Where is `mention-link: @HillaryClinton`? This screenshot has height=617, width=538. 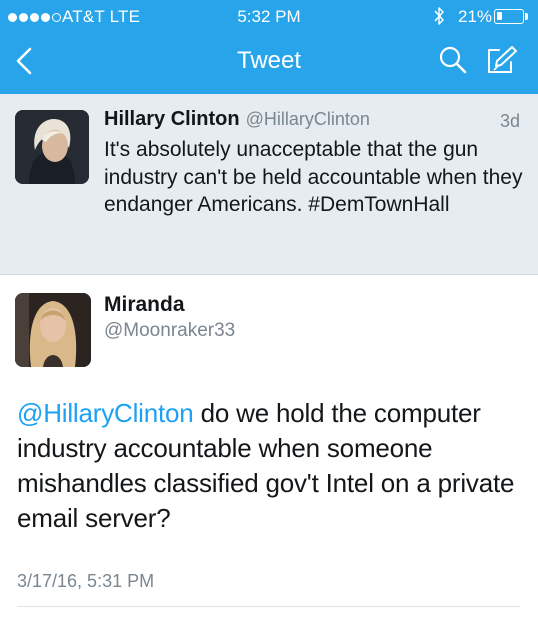
mention-link: @HillaryClinton is located at coordinates (105, 413).